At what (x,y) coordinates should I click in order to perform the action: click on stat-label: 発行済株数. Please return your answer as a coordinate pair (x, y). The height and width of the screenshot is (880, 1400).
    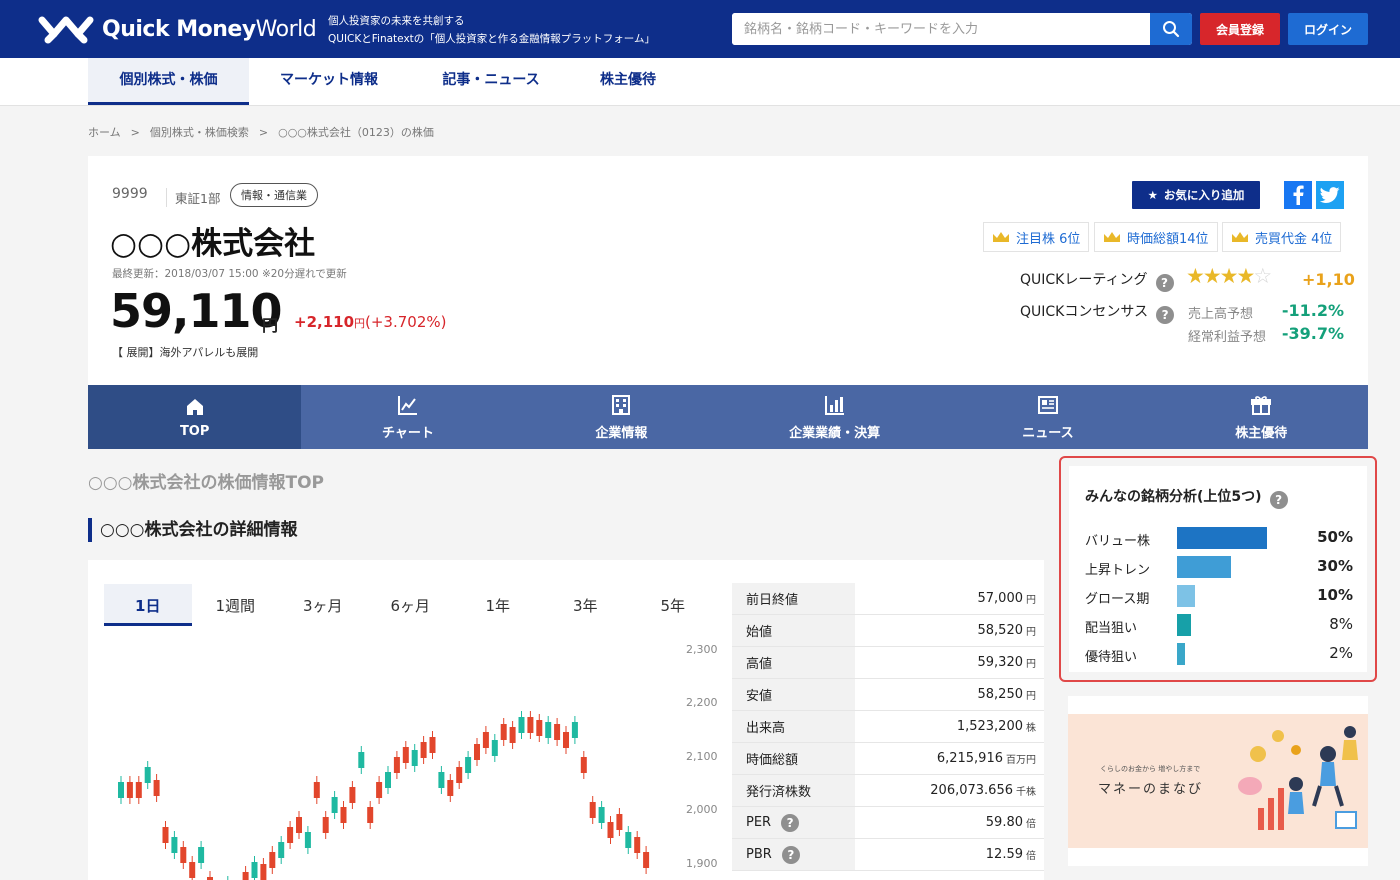
    Looking at the image, I should click on (793, 790).